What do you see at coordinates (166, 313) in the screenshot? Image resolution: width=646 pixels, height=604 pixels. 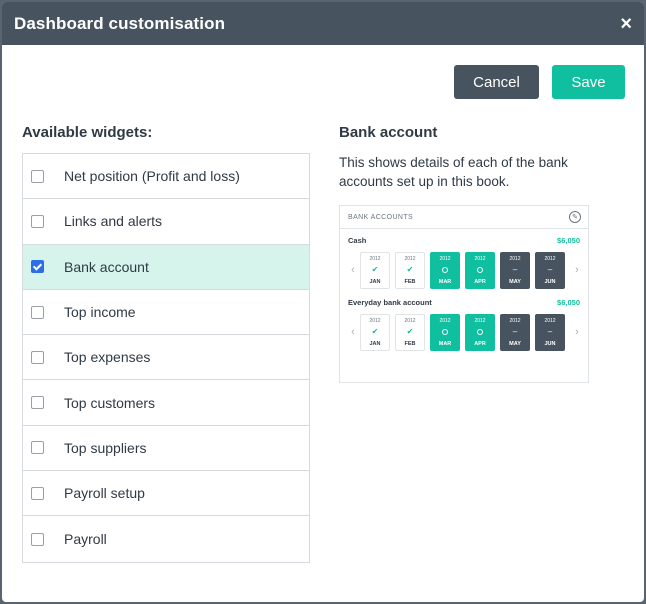 I see `widget-item: Top income` at bounding box center [166, 313].